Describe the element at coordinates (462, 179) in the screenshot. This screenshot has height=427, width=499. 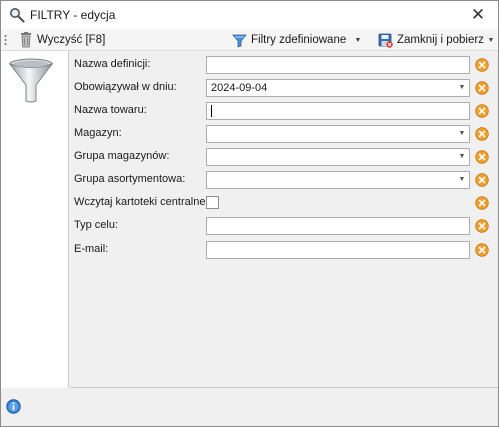
I see `assortment-group-dropdown-icon: ▼` at that location.